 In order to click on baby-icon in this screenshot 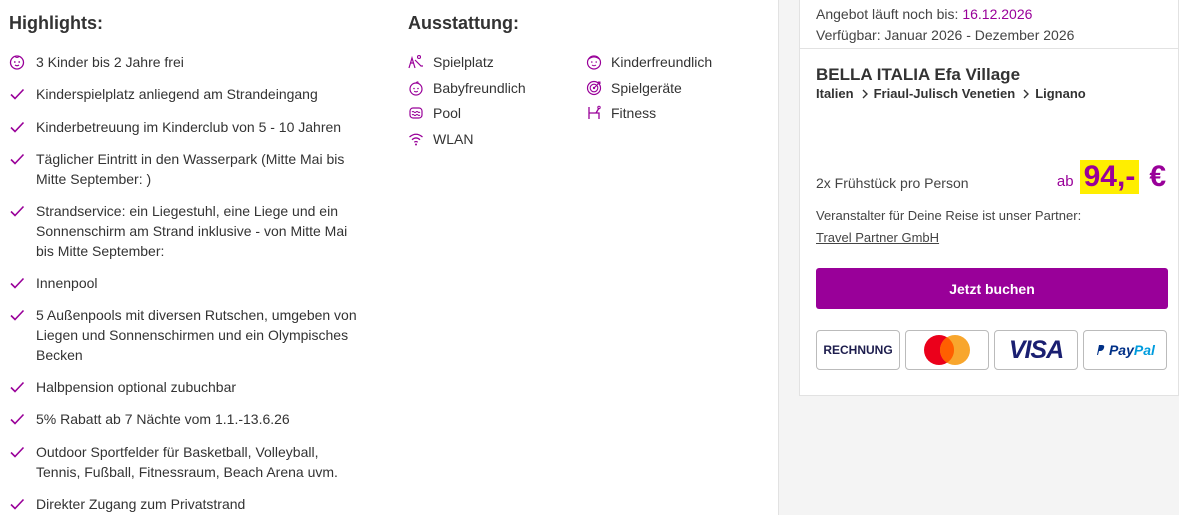, I will do `click(416, 88)`.